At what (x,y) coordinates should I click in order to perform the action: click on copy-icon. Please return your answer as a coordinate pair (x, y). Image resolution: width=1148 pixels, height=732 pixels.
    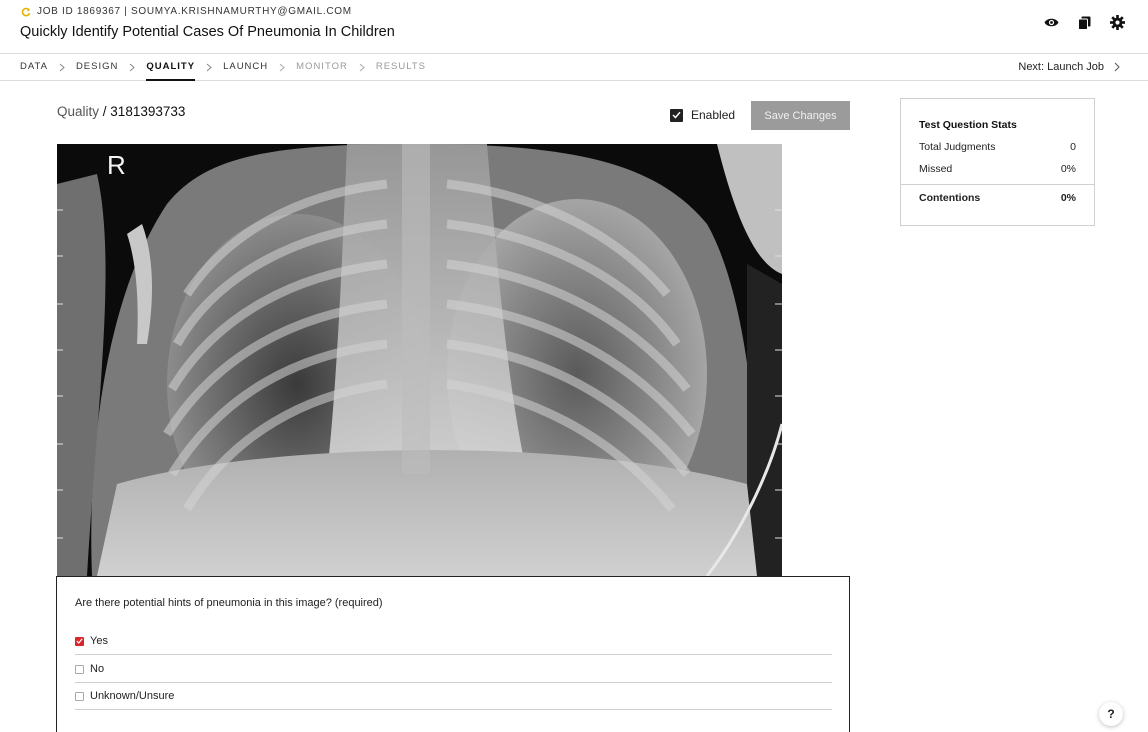
    Looking at the image, I should click on (1084, 22).